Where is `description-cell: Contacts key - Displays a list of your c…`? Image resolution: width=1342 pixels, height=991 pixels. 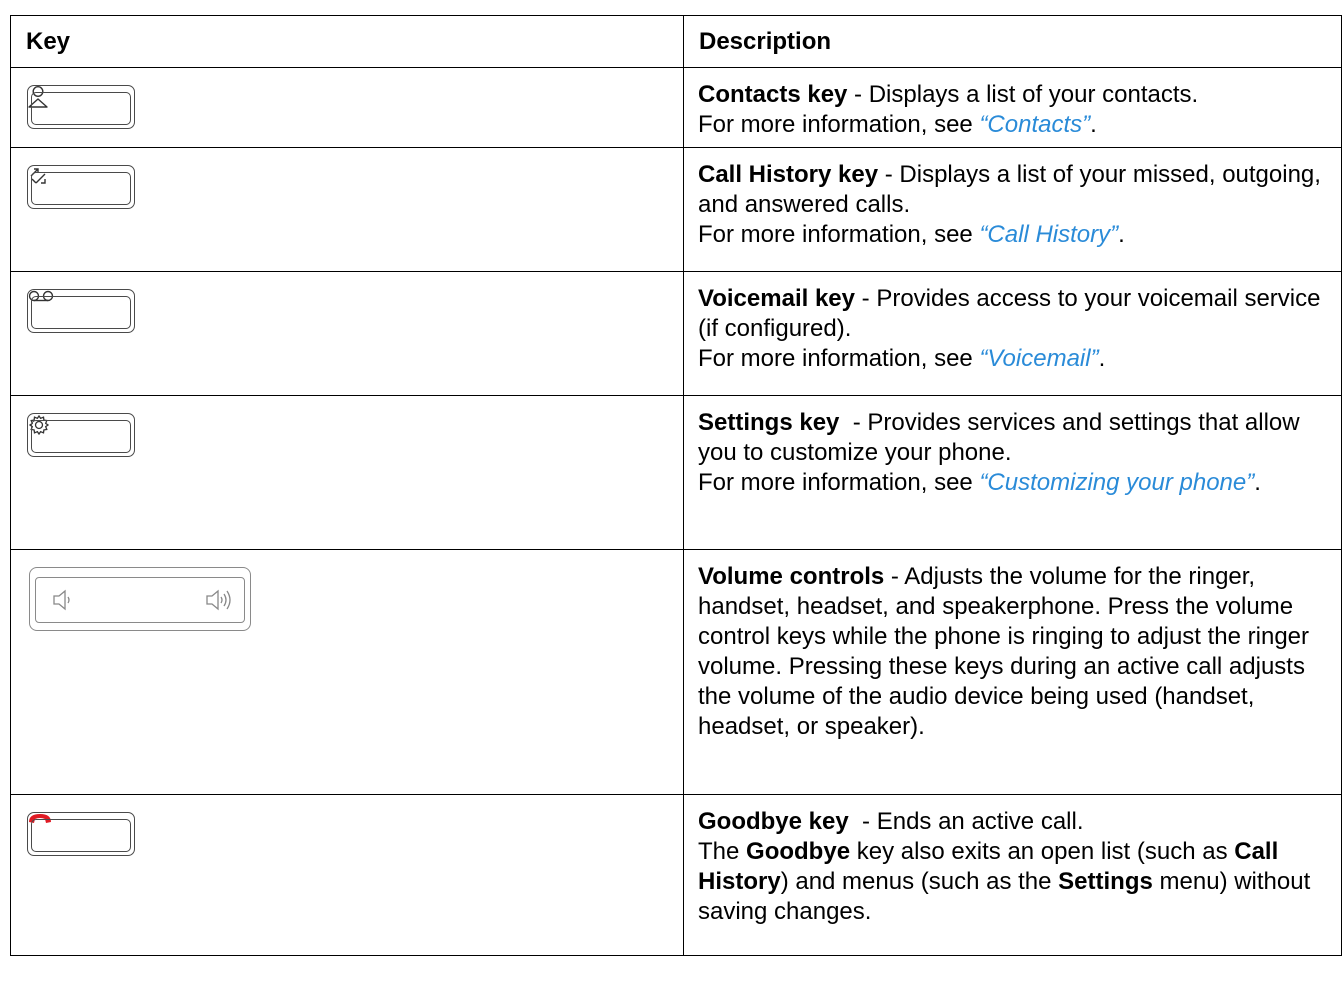 description-cell: Contacts key - Displays a list of your c… is located at coordinates (1012, 107).